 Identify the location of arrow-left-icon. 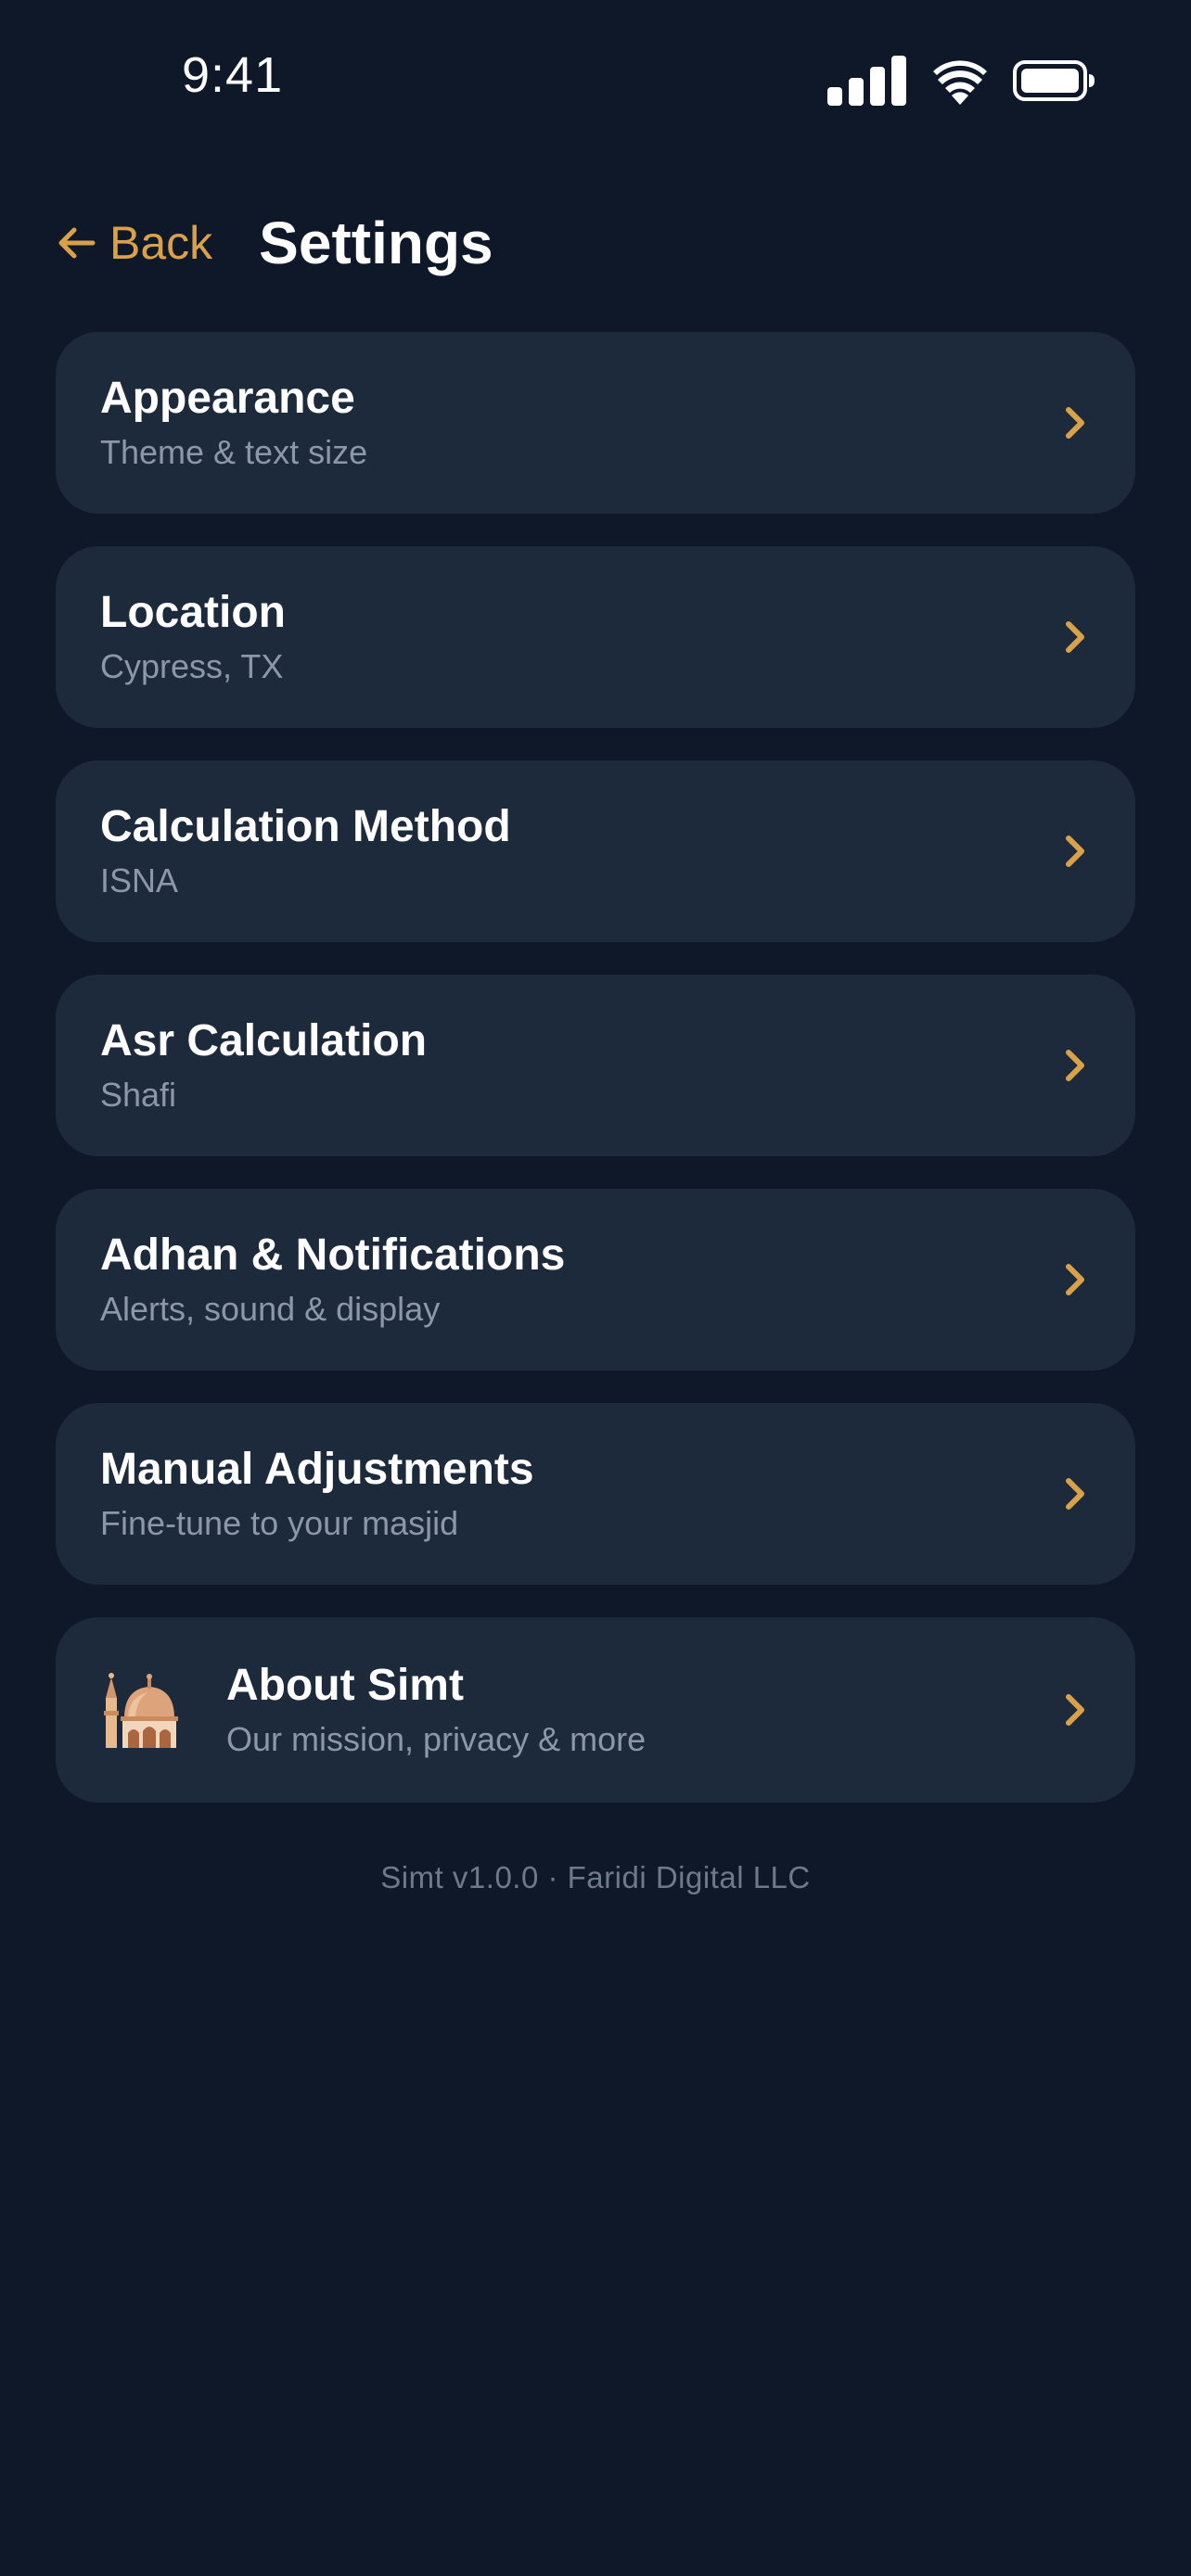
(77, 243).